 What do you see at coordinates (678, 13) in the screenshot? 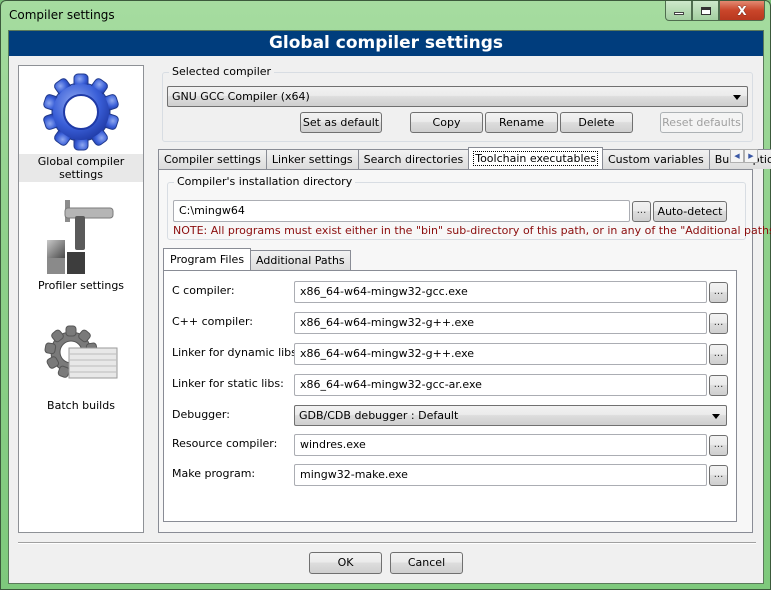
I see `minimize-icon` at bounding box center [678, 13].